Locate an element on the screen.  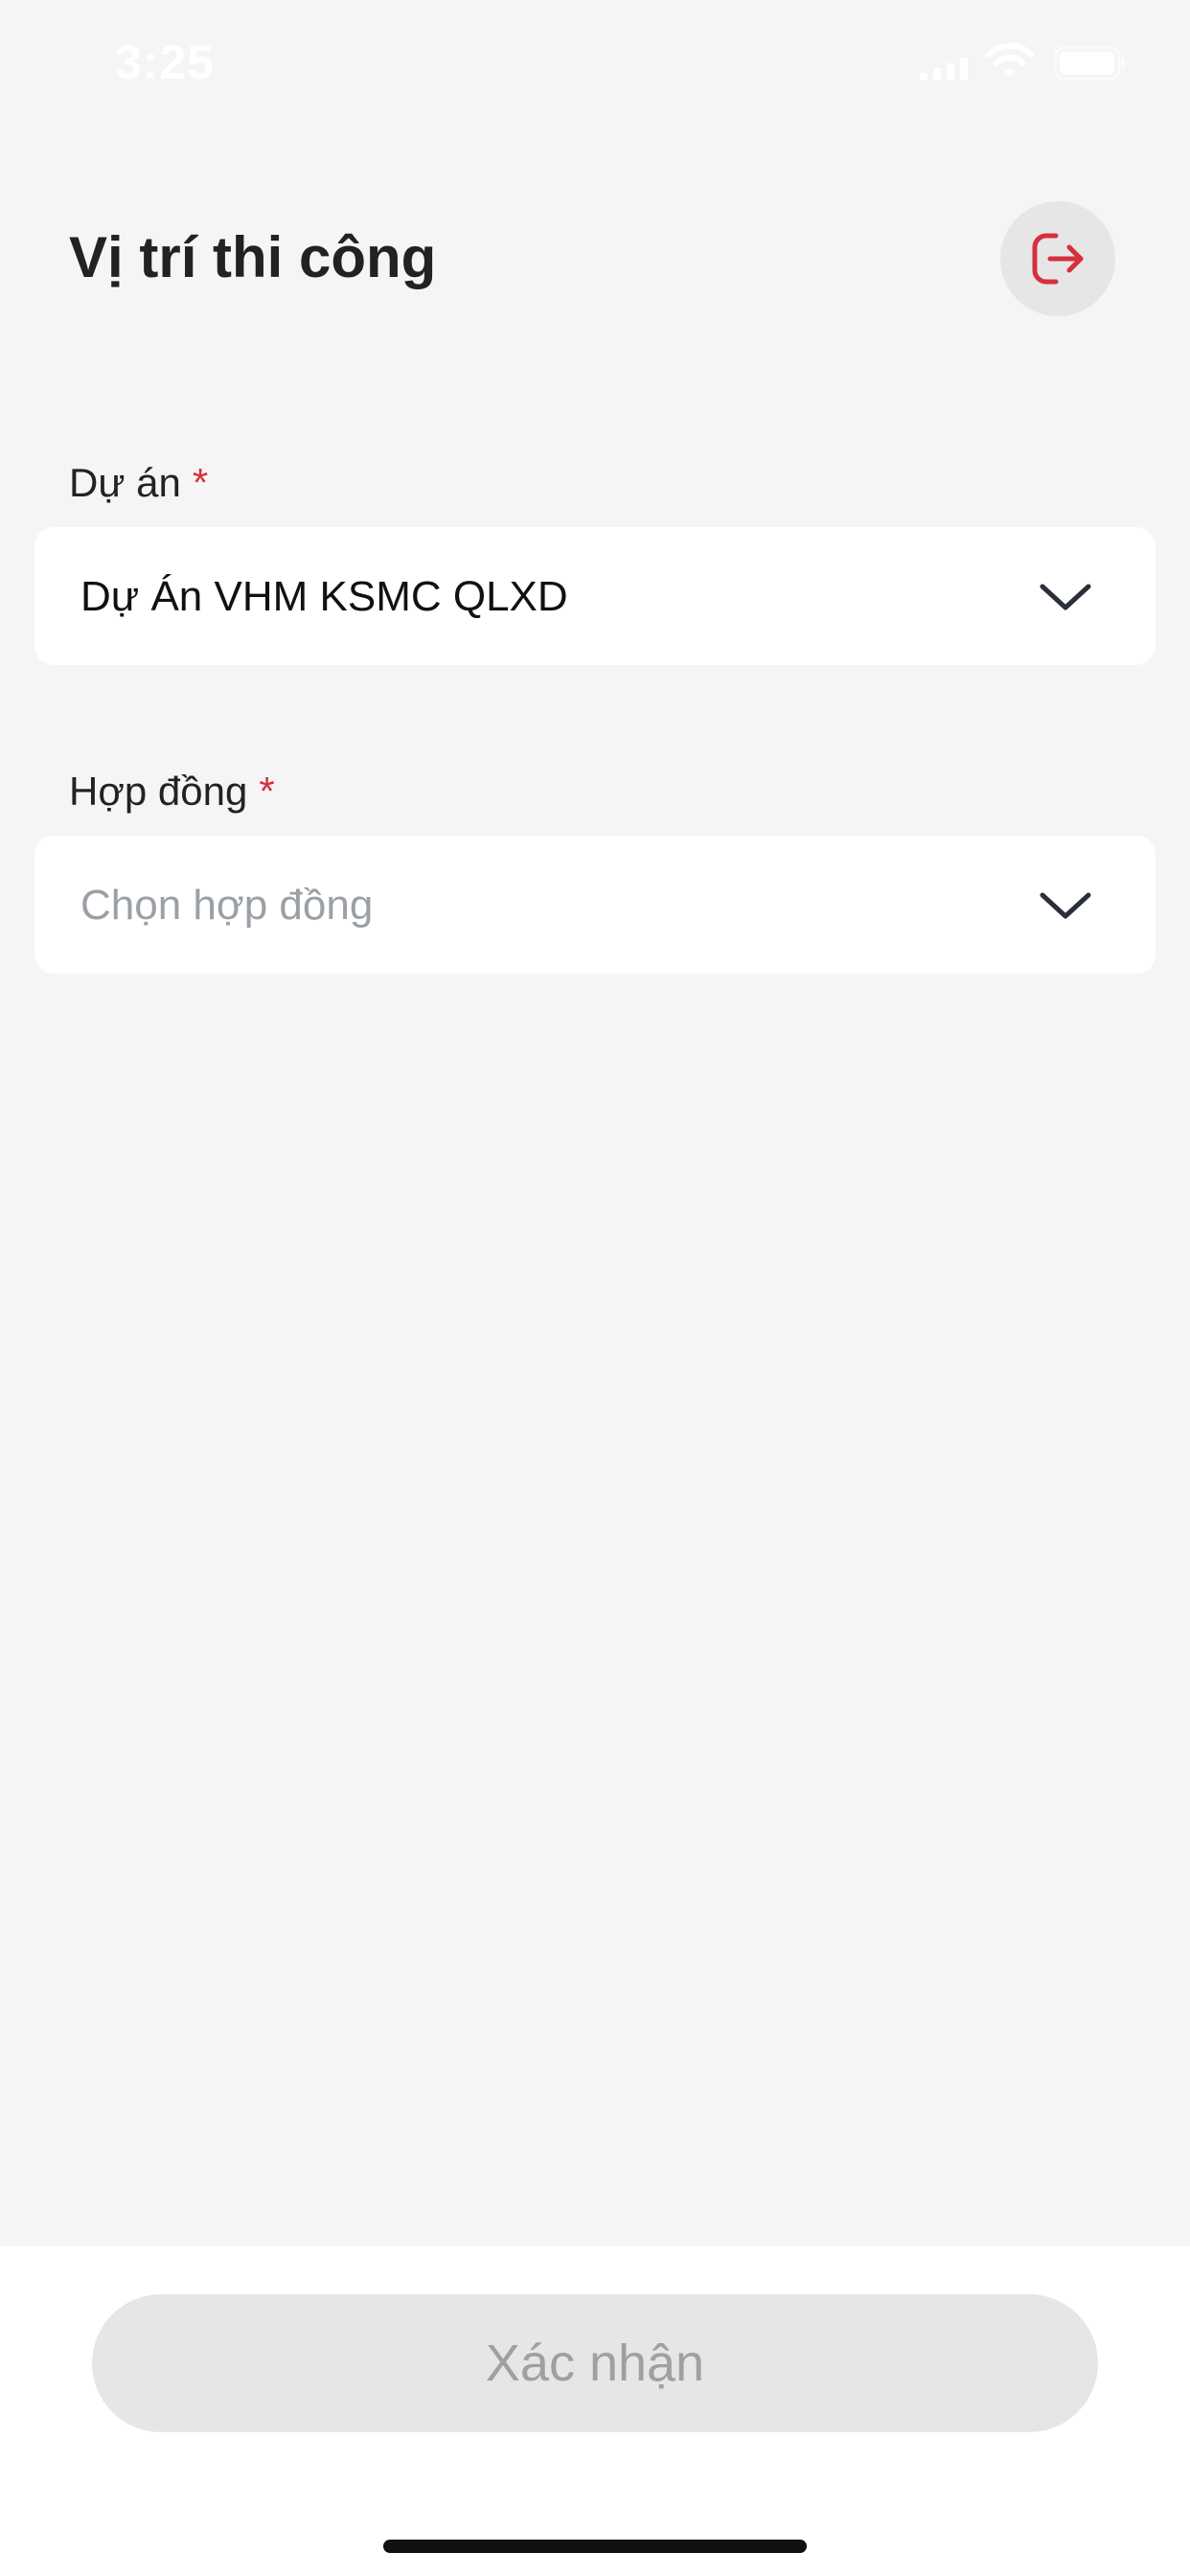
project-select-value: Dự Án VHM KSMC QLXD is located at coordinates (324, 596).